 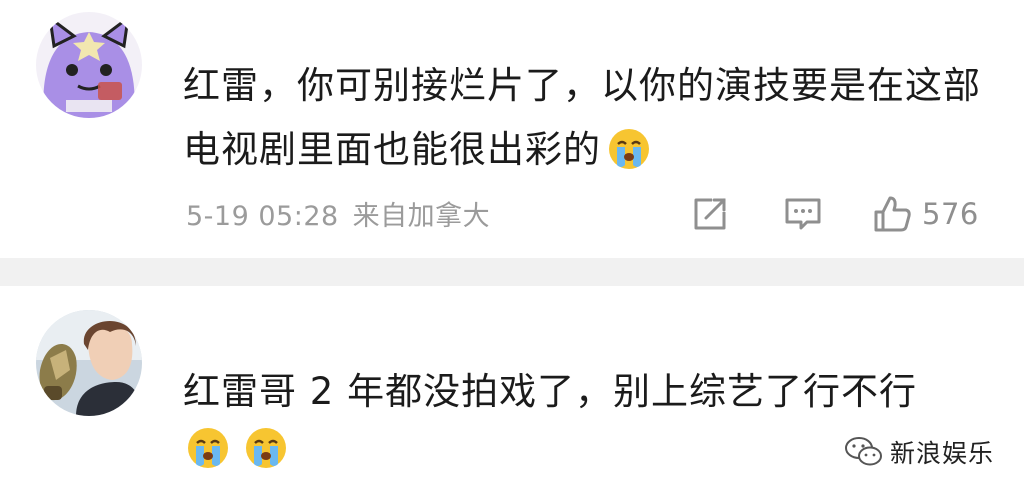 I want to click on portrait-avatar-icon, so click(x=89, y=363).